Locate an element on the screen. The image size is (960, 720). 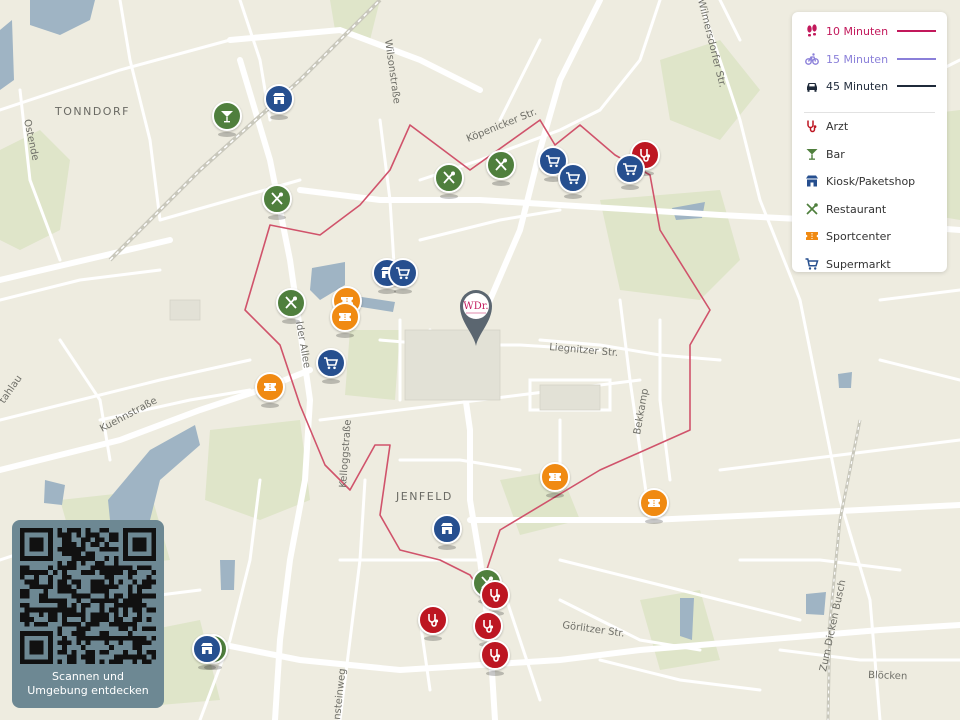
legend-category-arzt: Arzt is located at coordinates (826, 126).